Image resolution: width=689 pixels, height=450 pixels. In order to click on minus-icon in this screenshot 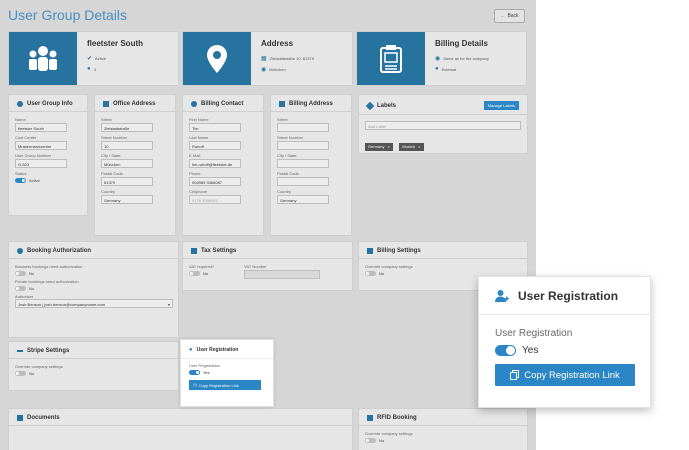, I will do `click(20, 351)`.